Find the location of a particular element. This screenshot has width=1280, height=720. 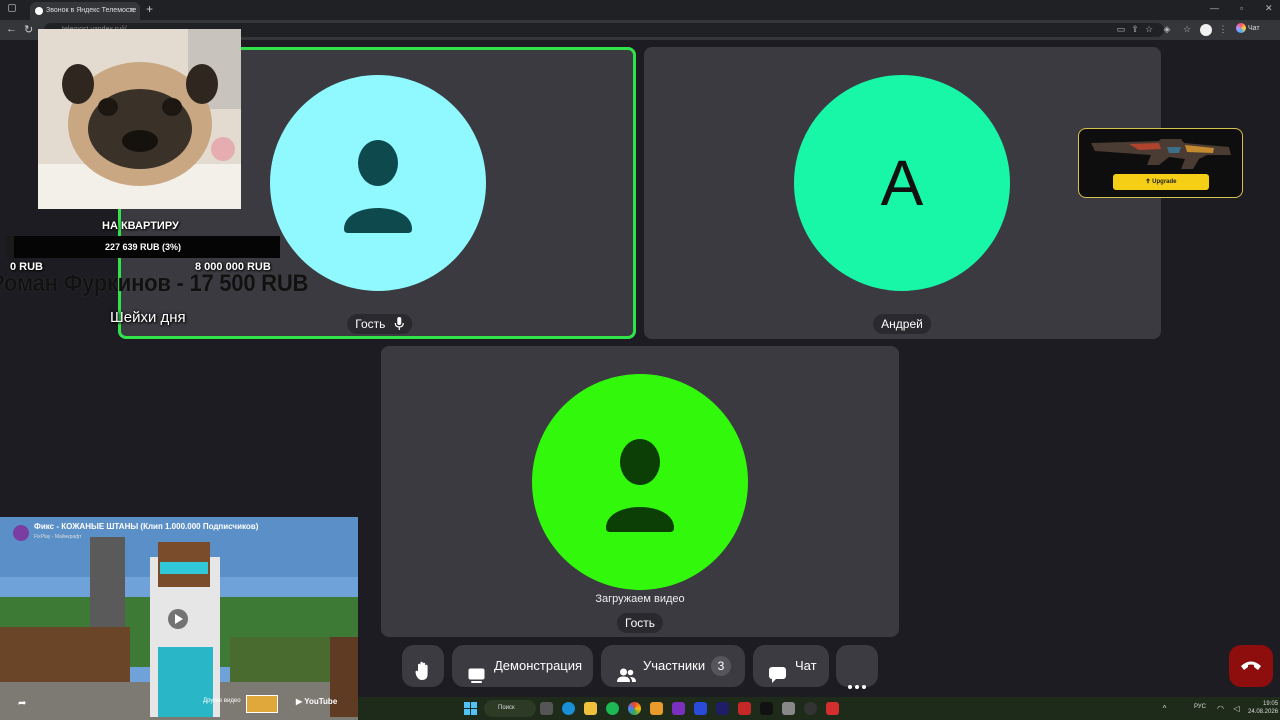

raise-hand-button is located at coordinates (423, 666).